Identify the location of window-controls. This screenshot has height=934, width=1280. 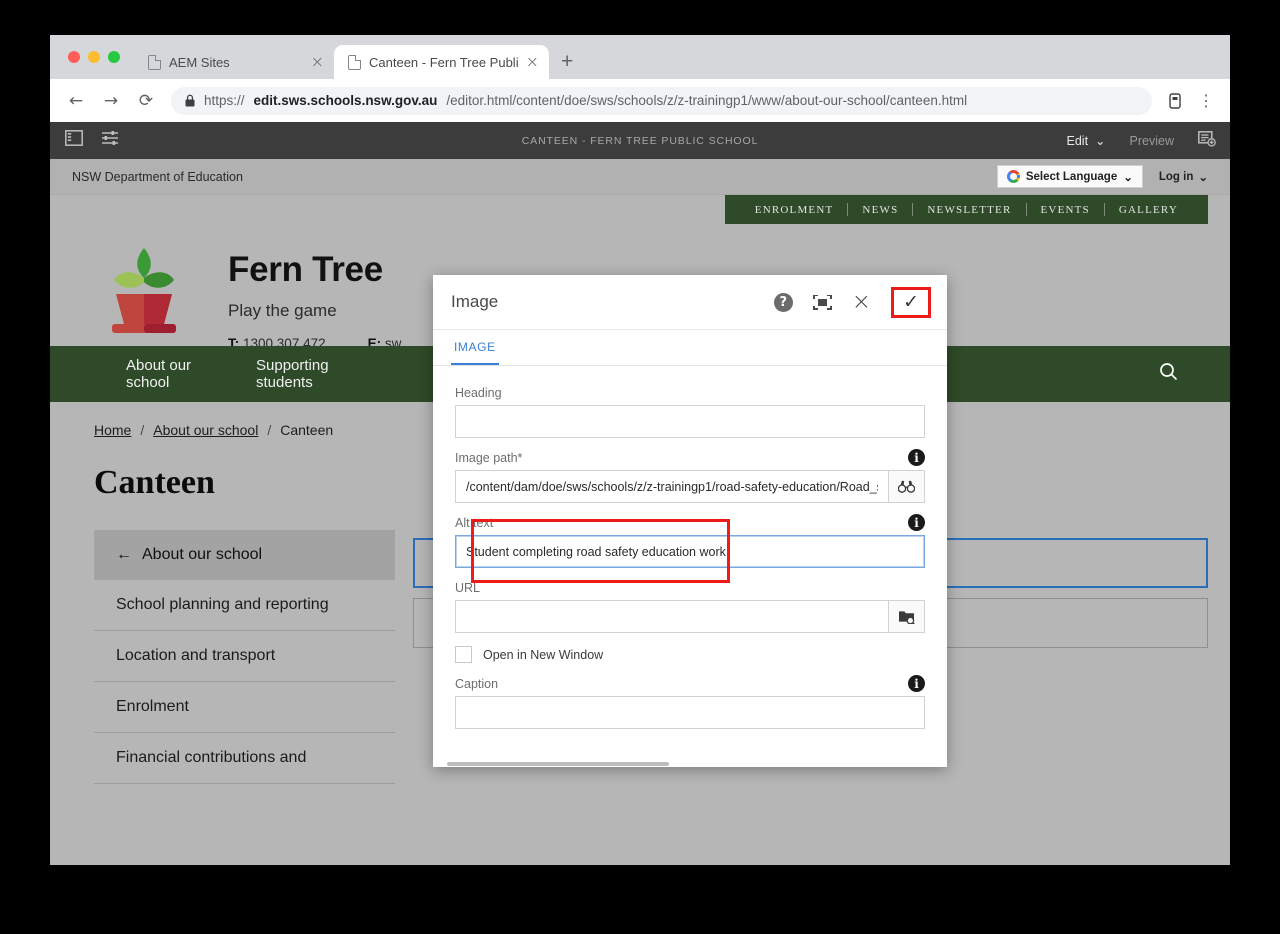
(97, 57).